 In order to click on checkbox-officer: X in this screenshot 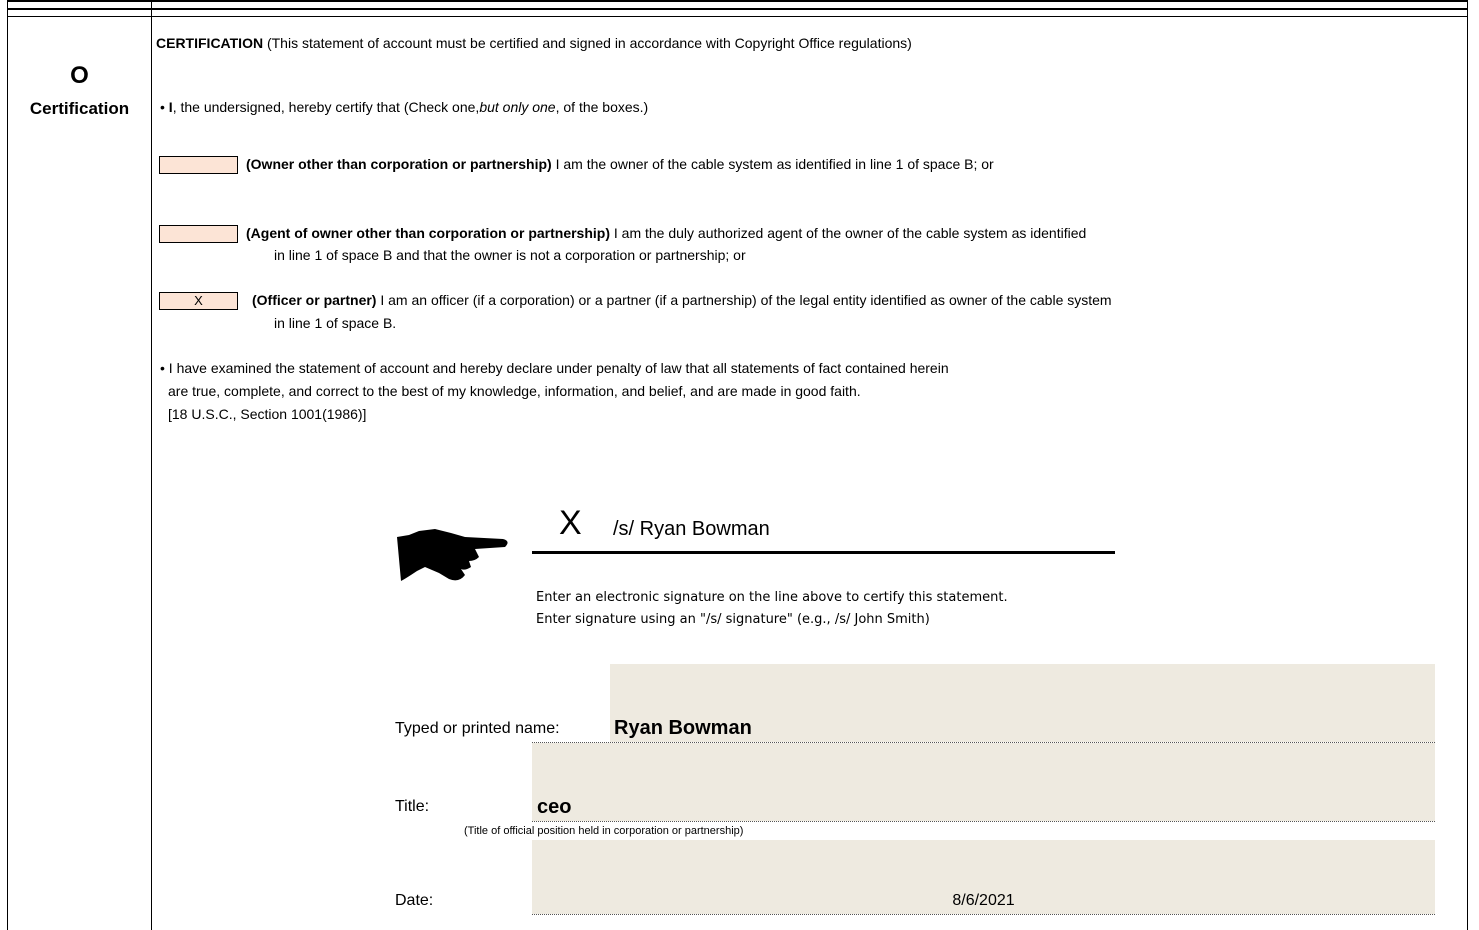, I will do `click(198, 301)`.